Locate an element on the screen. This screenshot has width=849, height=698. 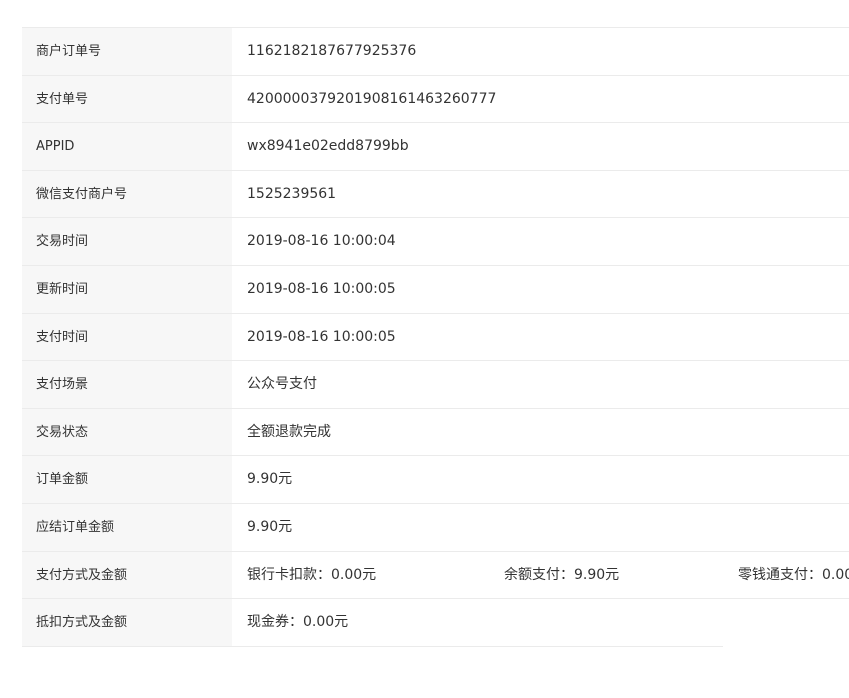
label-appid: APPID is located at coordinates (127, 146).